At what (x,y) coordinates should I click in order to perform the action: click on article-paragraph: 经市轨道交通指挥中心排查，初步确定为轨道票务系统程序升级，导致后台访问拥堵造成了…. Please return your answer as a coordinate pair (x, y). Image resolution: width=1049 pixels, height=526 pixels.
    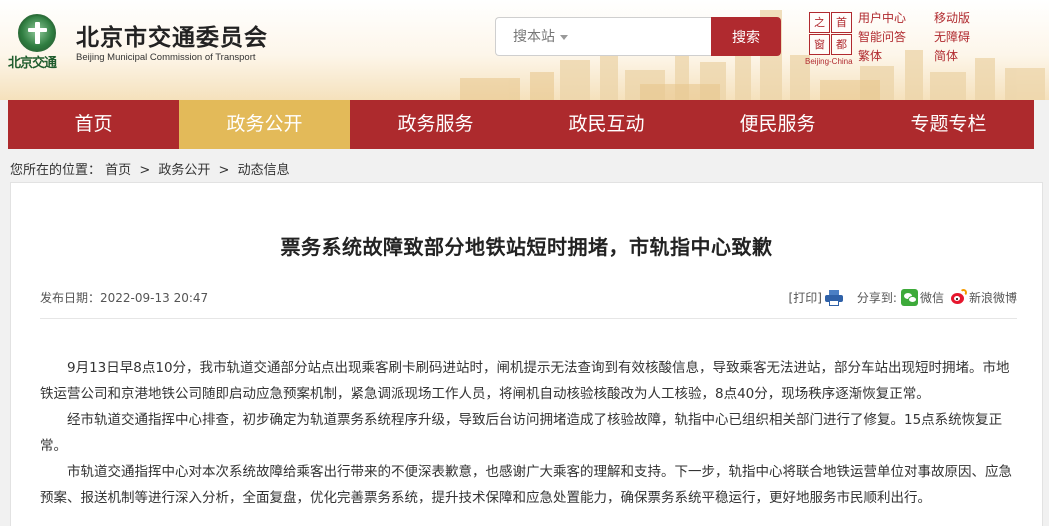
    Looking at the image, I should click on (521, 433).